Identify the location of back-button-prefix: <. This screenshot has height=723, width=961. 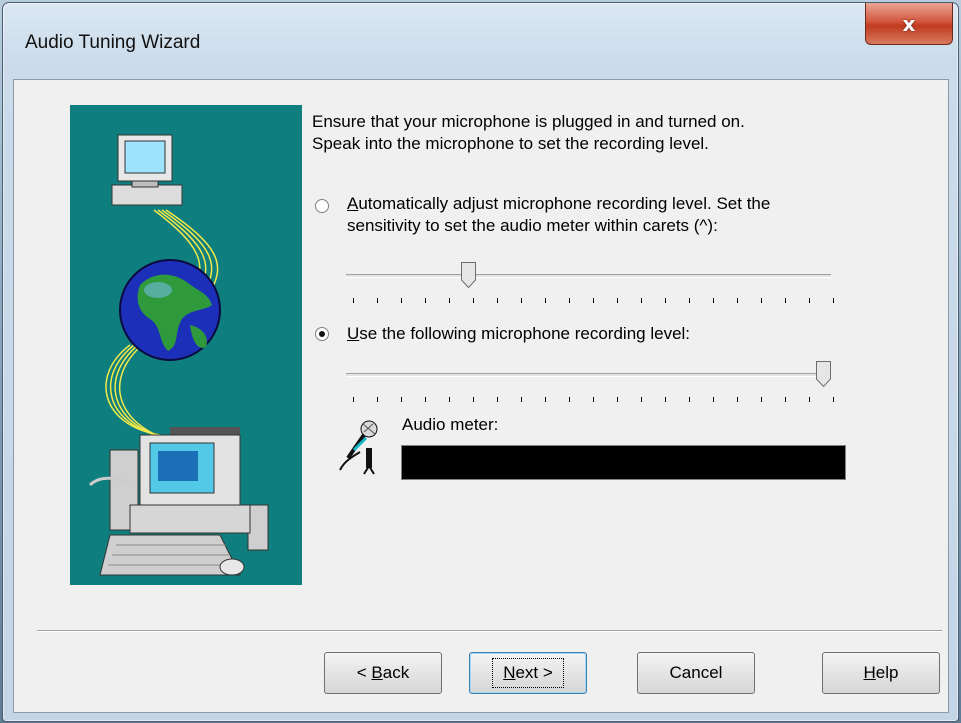
(364, 672).